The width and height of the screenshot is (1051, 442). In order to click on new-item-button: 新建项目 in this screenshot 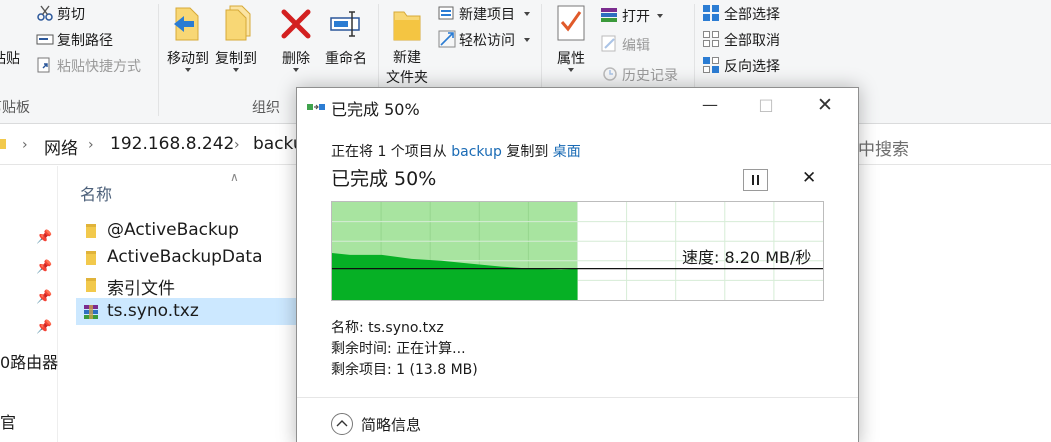, I will do `click(487, 14)`.